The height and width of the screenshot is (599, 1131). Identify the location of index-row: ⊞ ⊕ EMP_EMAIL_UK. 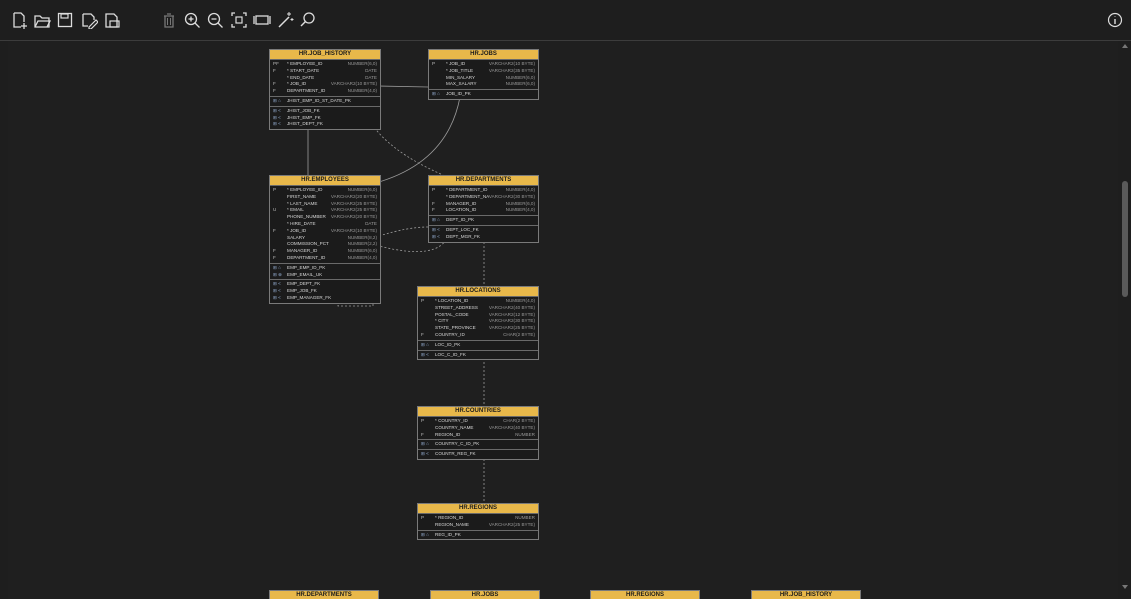
(325, 275).